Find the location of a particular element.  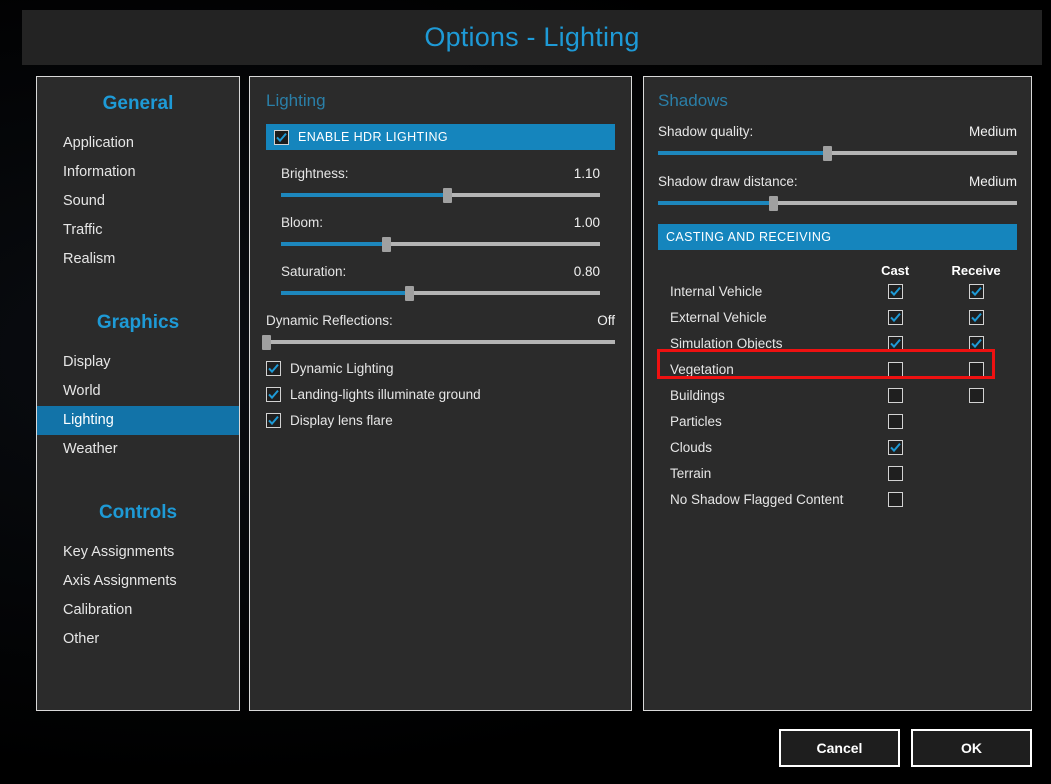

brightness-slider is located at coordinates (440, 195).